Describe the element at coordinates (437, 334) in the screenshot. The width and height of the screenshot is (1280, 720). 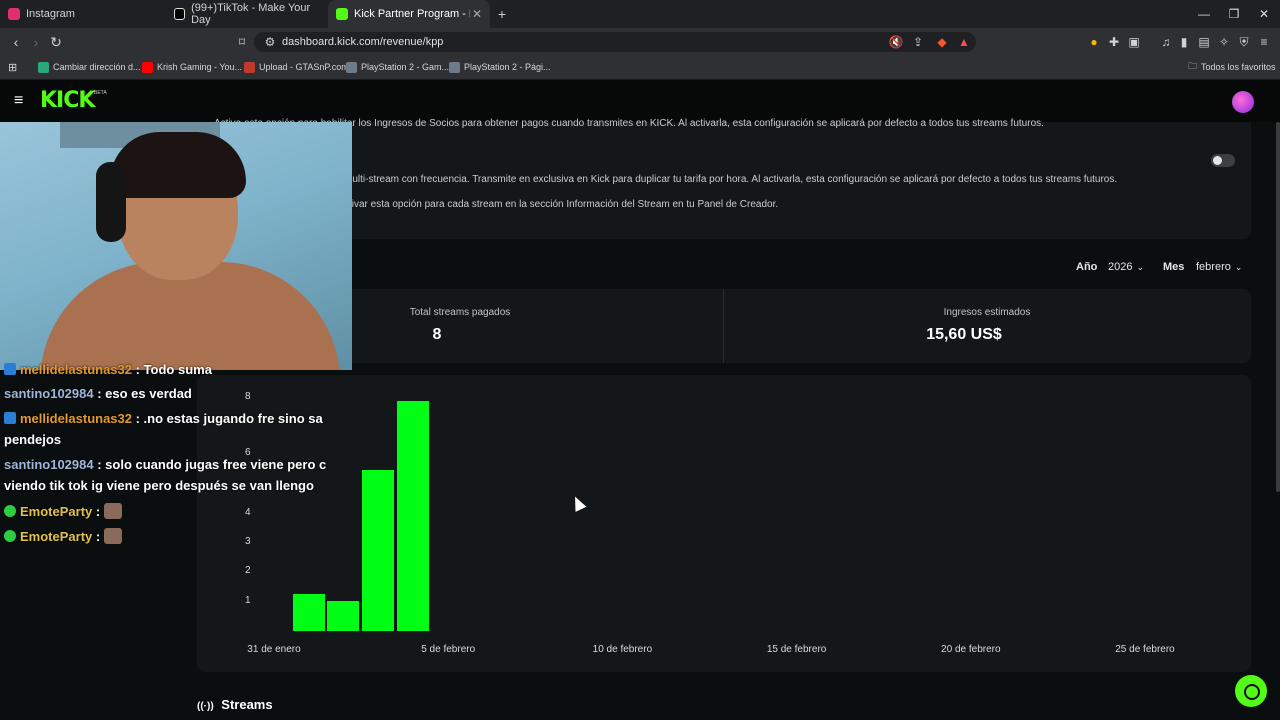
I see `paid-streams-value: 8` at that location.